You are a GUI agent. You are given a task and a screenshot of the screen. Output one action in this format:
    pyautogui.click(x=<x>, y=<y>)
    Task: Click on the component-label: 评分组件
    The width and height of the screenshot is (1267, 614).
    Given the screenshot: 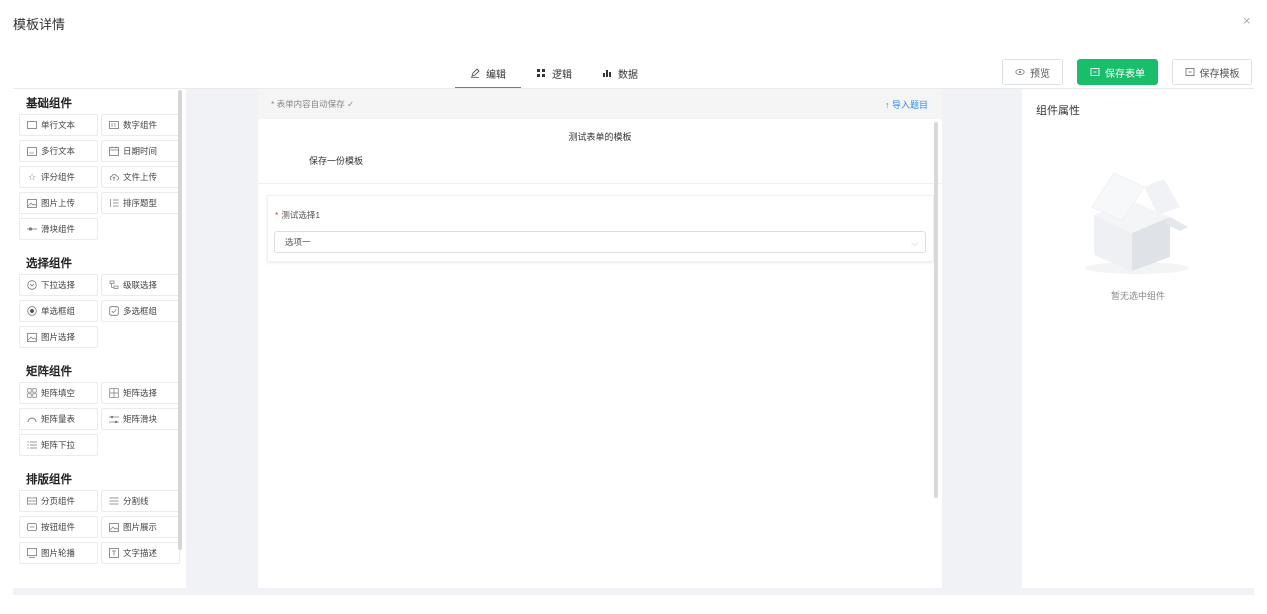 What is the action you would take?
    pyautogui.click(x=58, y=177)
    